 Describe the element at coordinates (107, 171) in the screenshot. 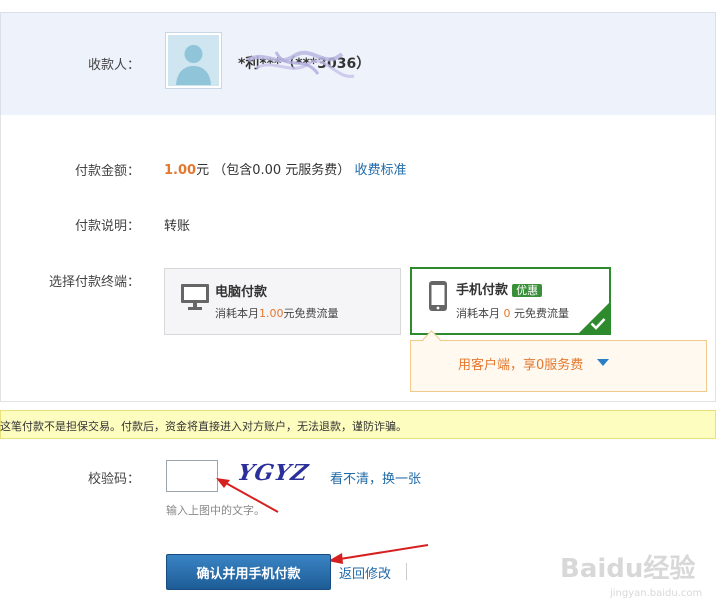

I see `amount-label: 付款金额：` at that location.